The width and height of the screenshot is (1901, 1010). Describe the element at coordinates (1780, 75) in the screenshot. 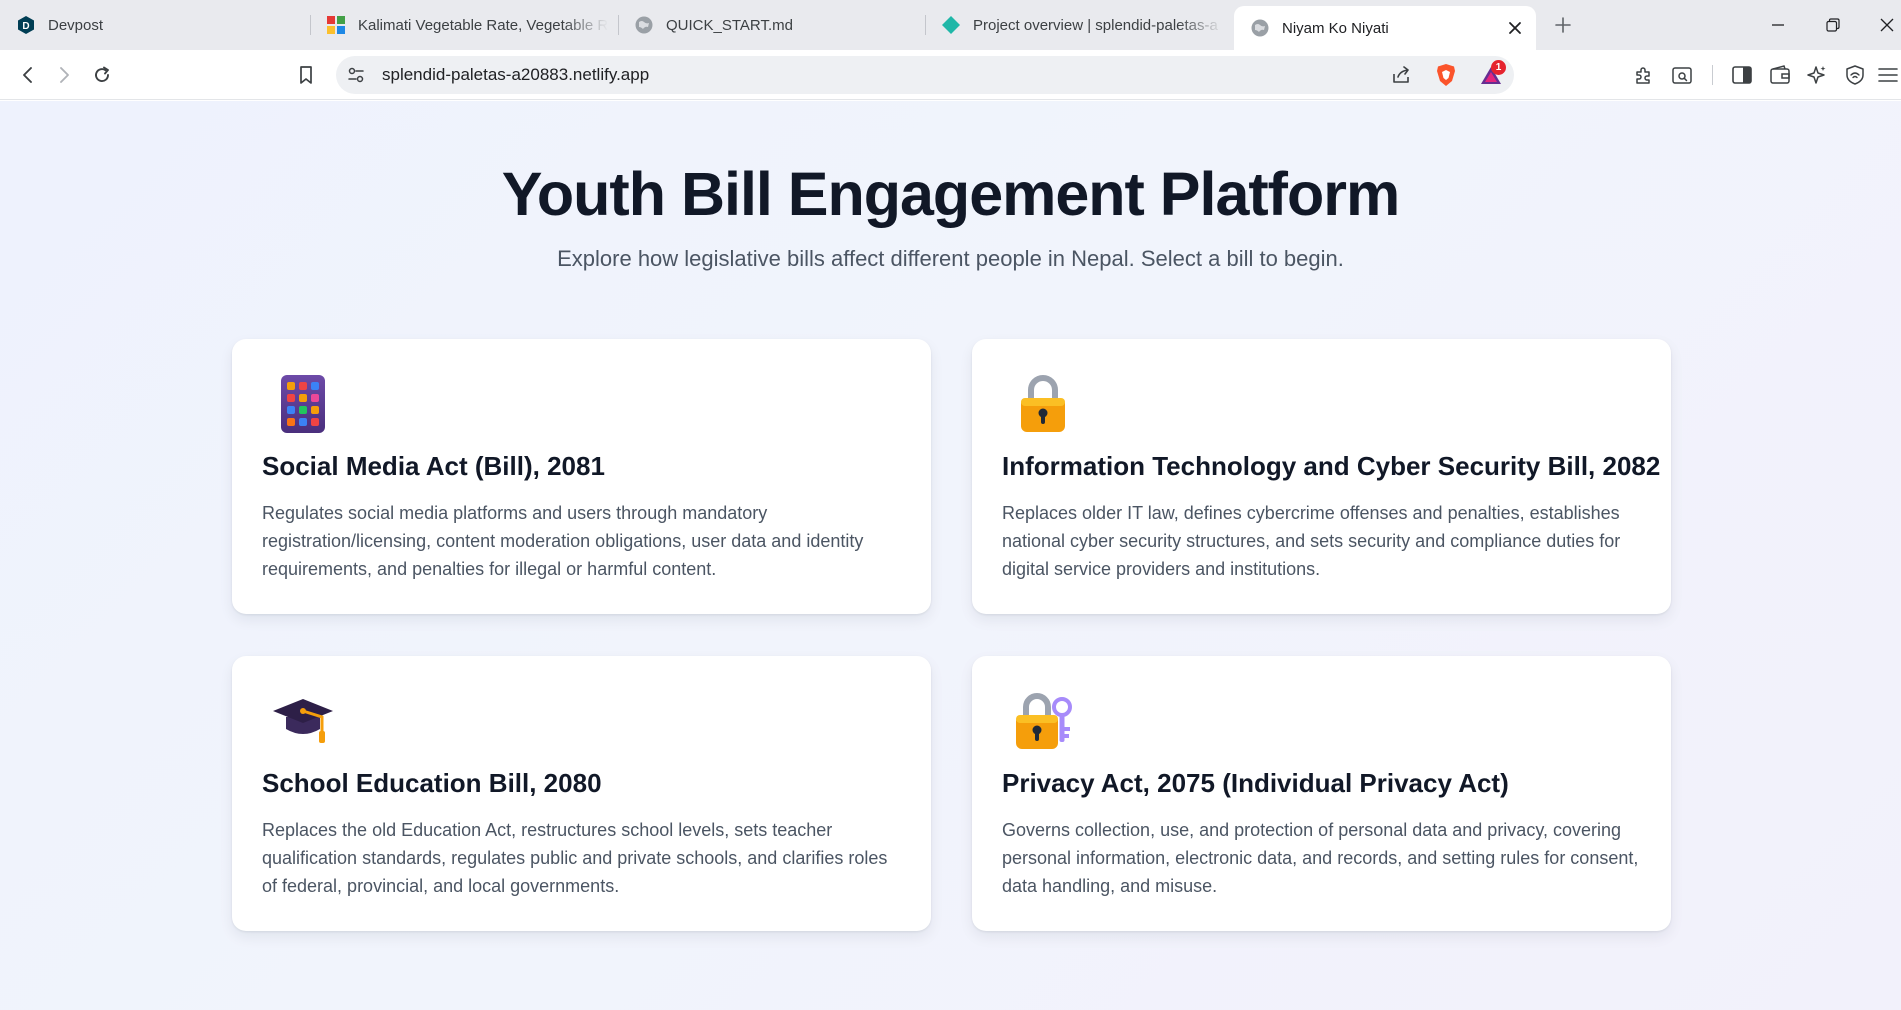

I see `wallet-icon` at that location.